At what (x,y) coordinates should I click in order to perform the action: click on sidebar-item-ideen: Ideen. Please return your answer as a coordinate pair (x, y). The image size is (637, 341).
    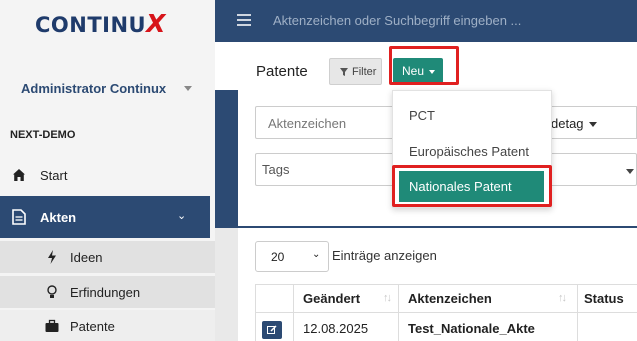
    Looking at the image, I should click on (107, 257).